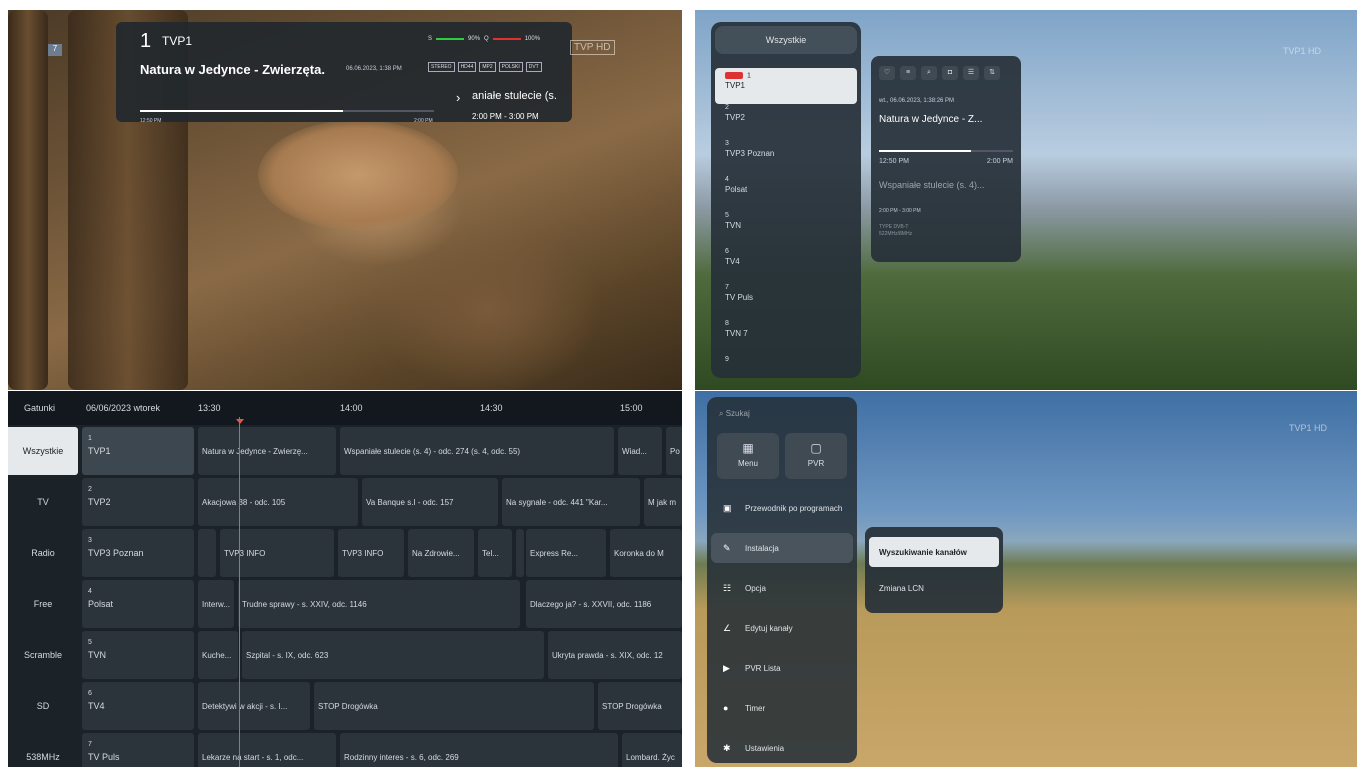  Describe the element at coordinates (652, 750) in the screenshot. I see `epg-program-cell: Lombard. Życ` at that location.